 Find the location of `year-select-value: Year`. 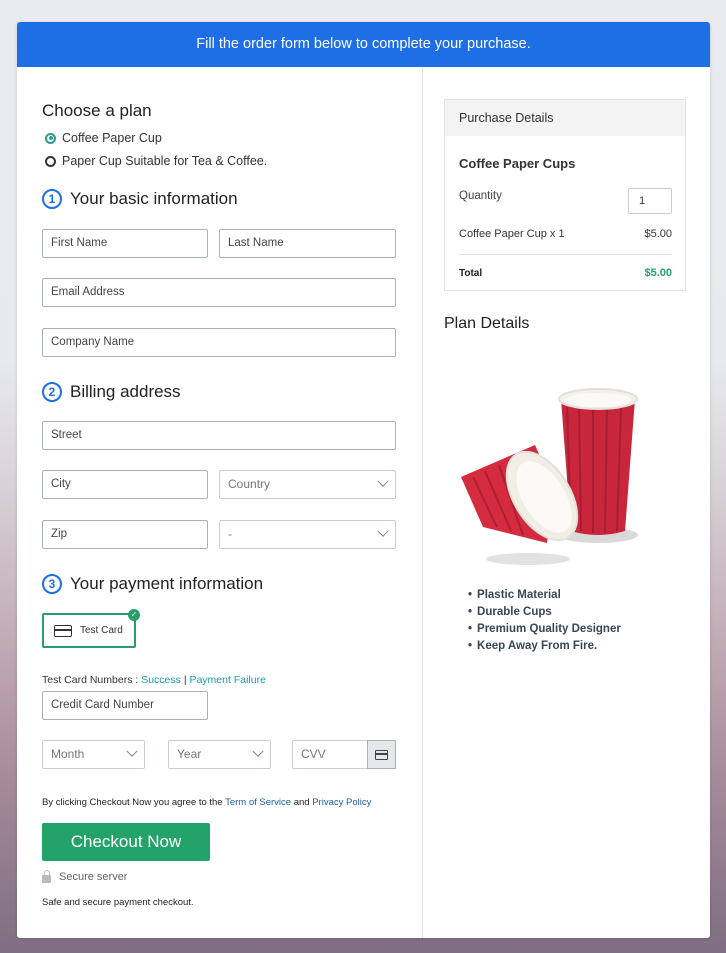

year-select-value: Year is located at coordinates (189, 754).